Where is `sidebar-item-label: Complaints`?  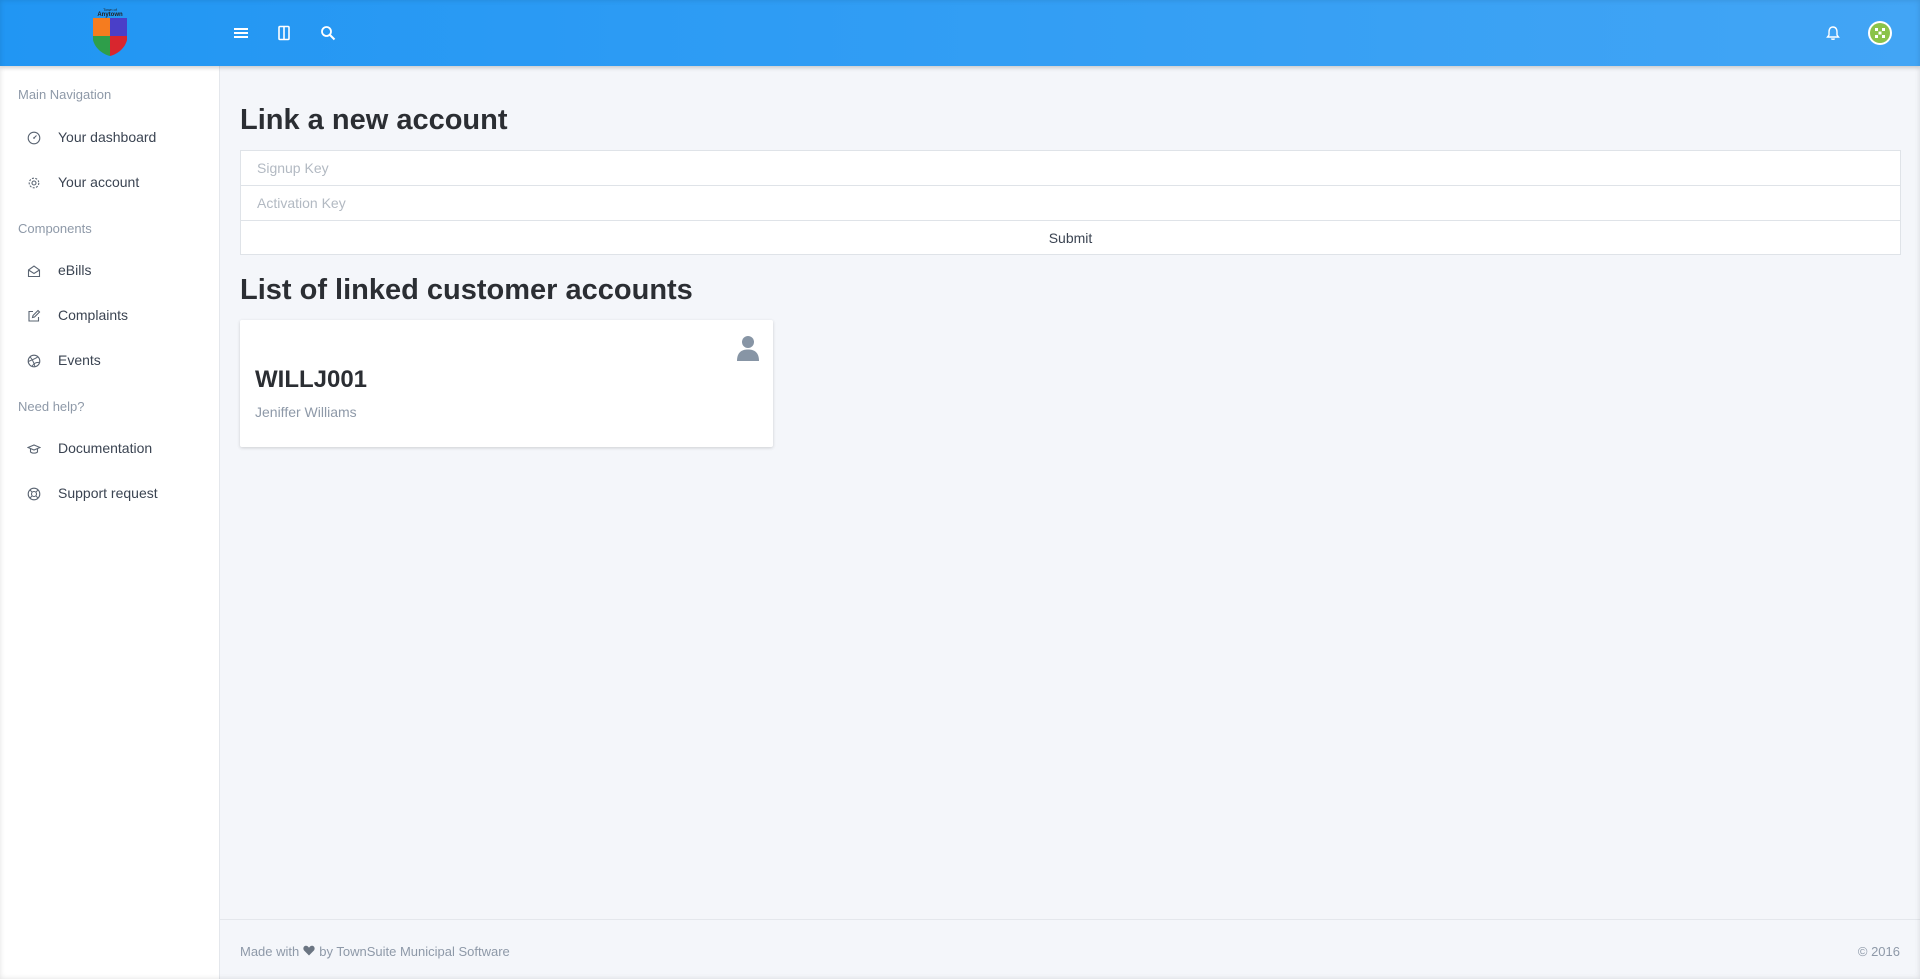 sidebar-item-label: Complaints is located at coordinates (93, 315).